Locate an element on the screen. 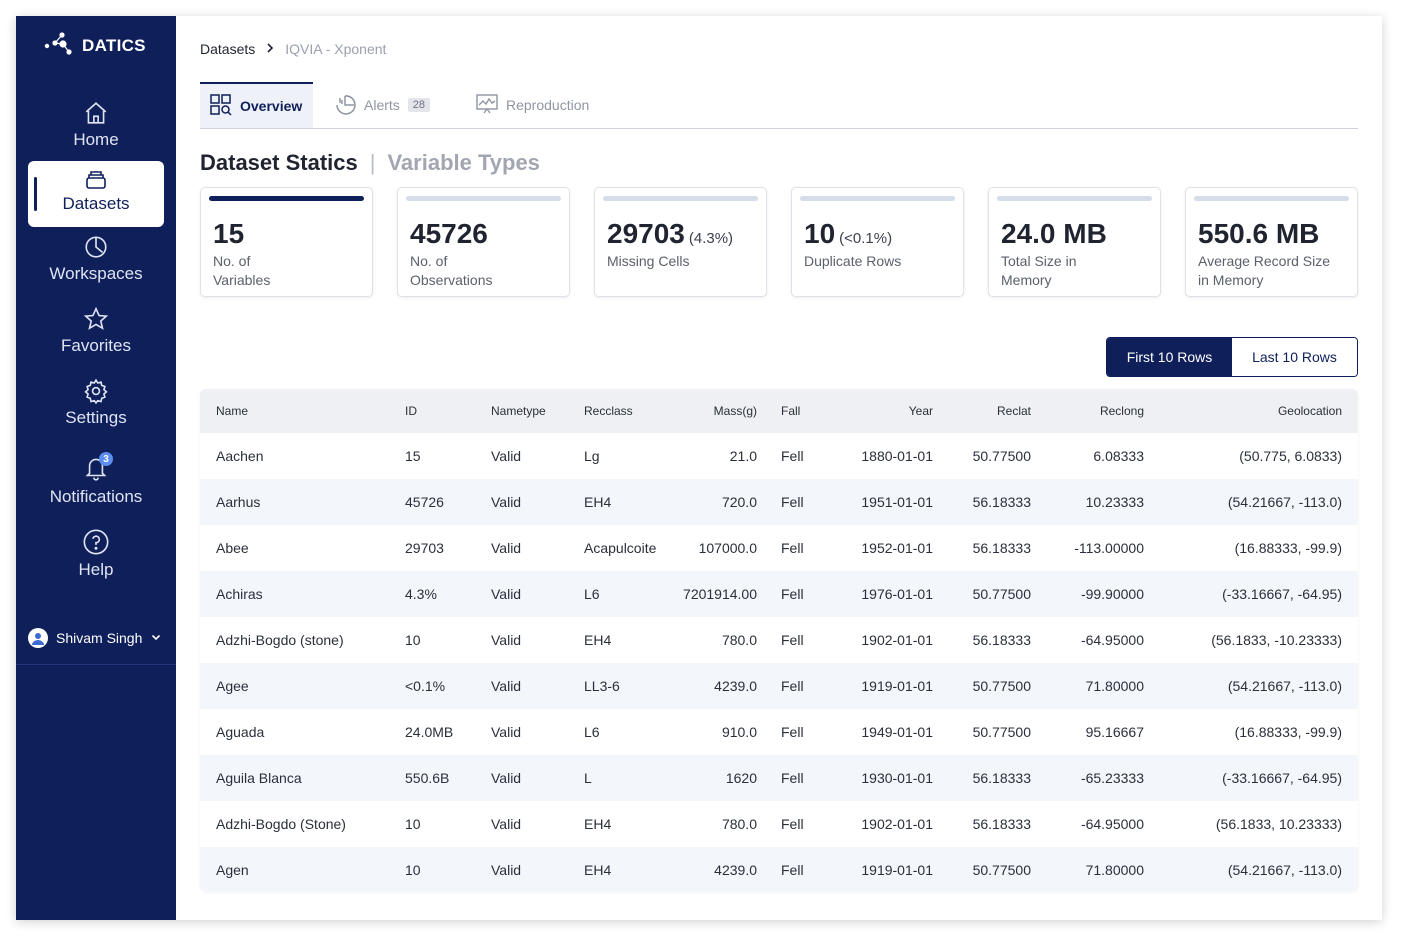  stat-card-missing-cells: 29703 (4.3%) Missing Cells is located at coordinates (680, 242).